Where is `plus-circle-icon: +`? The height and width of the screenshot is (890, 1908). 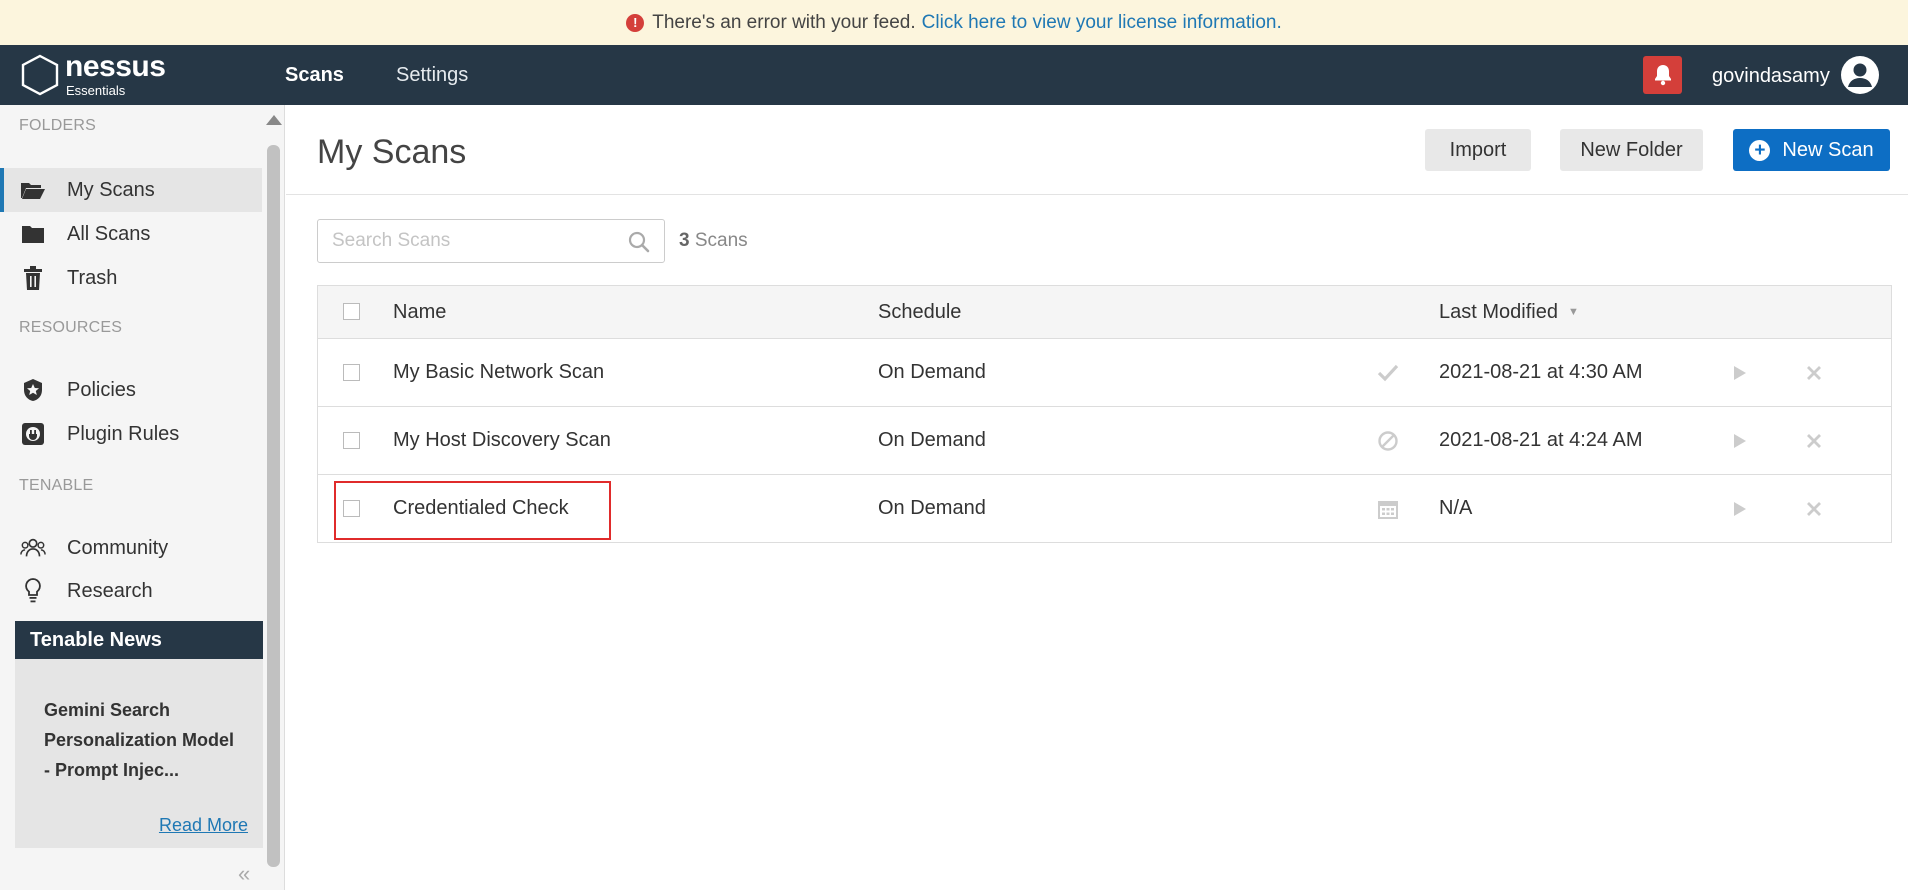 plus-circle-icon: + is located at coordinates (1760, 150).